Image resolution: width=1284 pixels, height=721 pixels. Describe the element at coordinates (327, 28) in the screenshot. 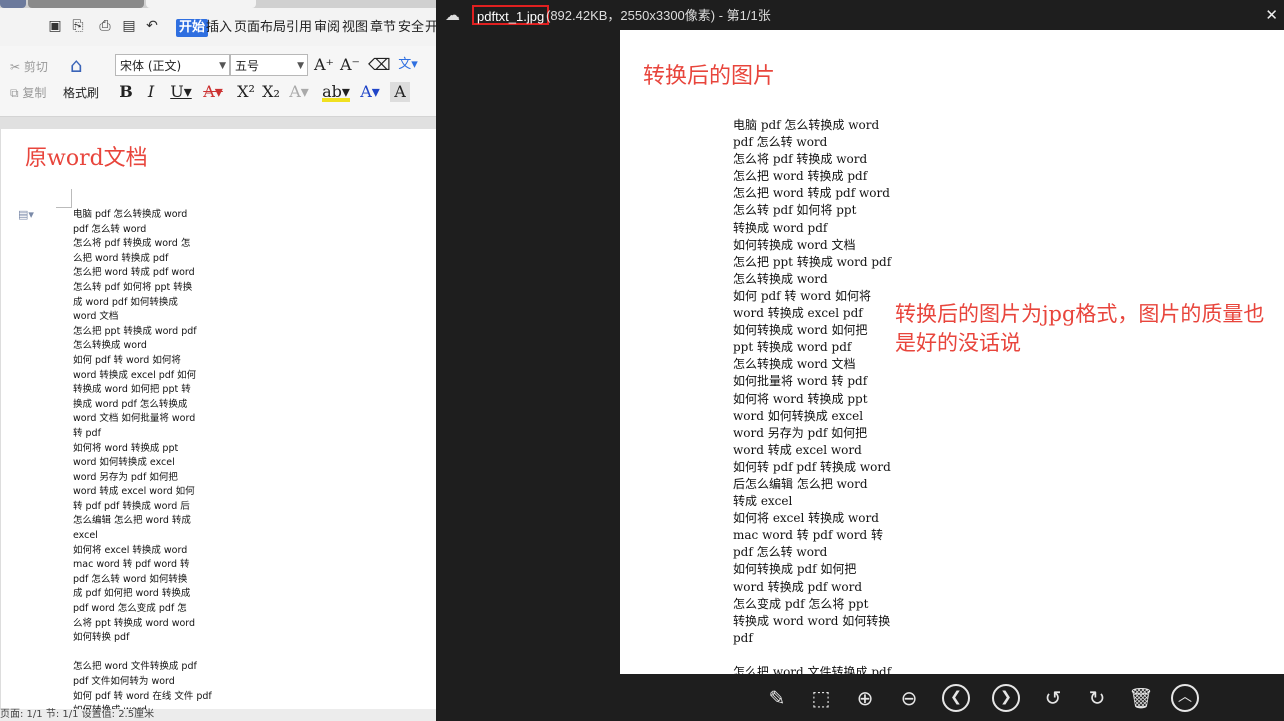

I see `menu-review: 审阅` at that location.